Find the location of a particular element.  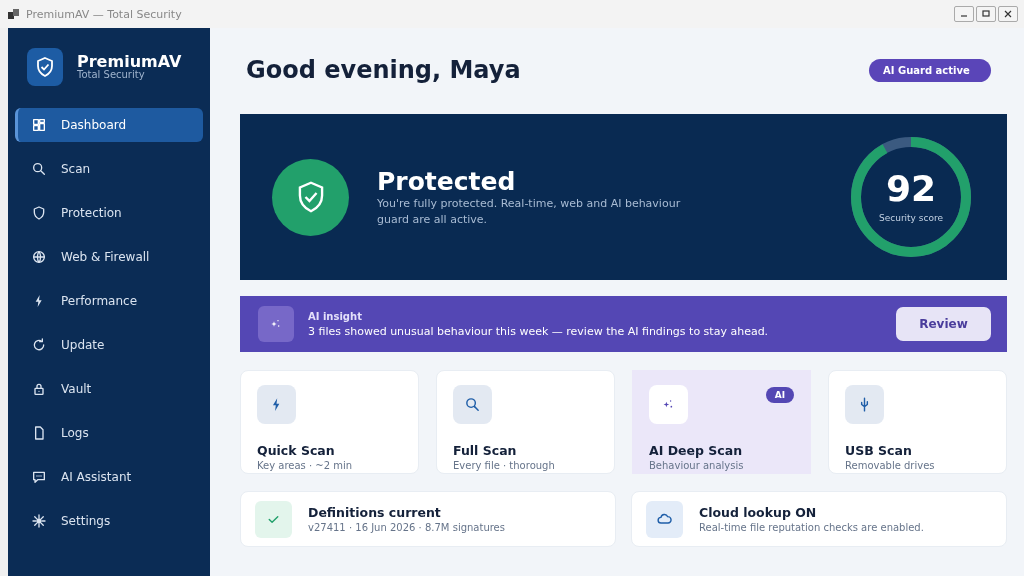

scan-title: Quick Scan is located at coordinates (296, 450).